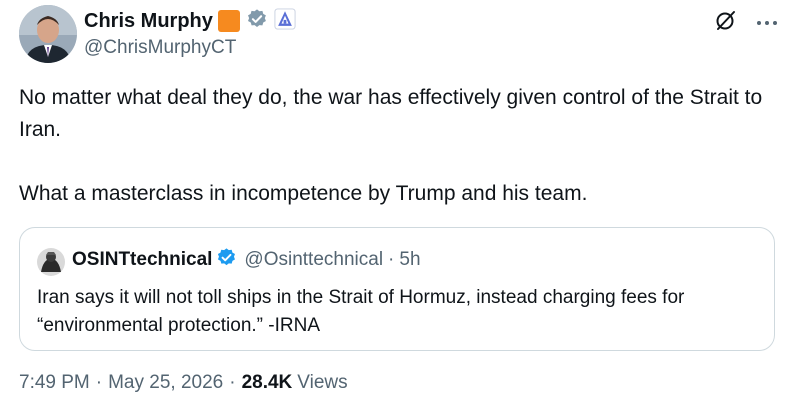  What do you see at coordinates (409, 260) in the screenshot?
I see `quoted-timestamp: 5h` at bounding box center [409, 260].